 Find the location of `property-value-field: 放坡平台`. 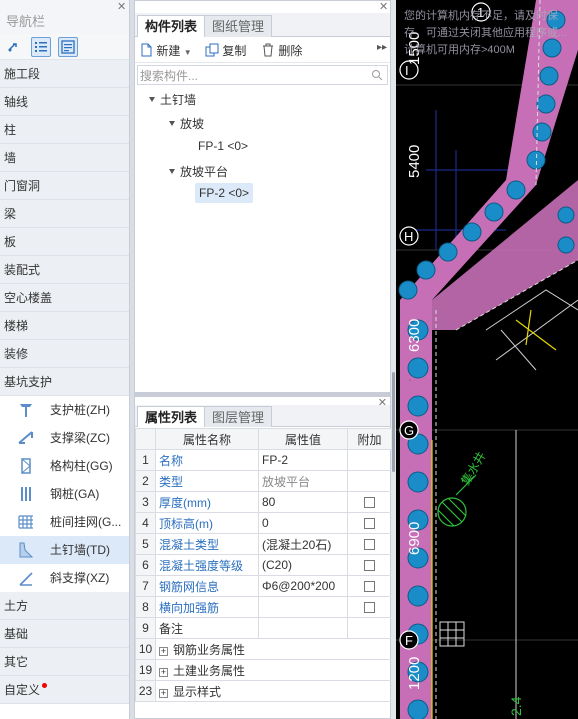

property-value-field: 放坡平台 is located at coordinates (303, 481).